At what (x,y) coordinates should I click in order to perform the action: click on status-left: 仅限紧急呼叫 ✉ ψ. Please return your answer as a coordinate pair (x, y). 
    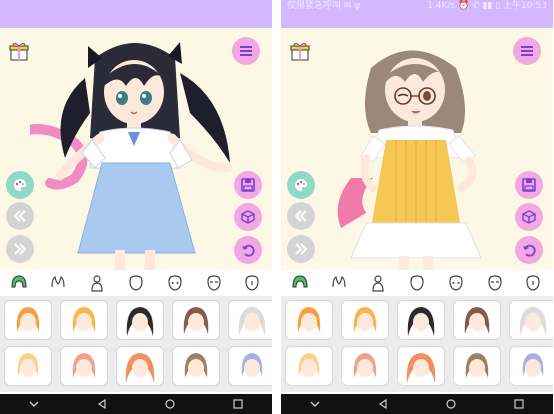
    Looking at the image, I should click on (324, 6).